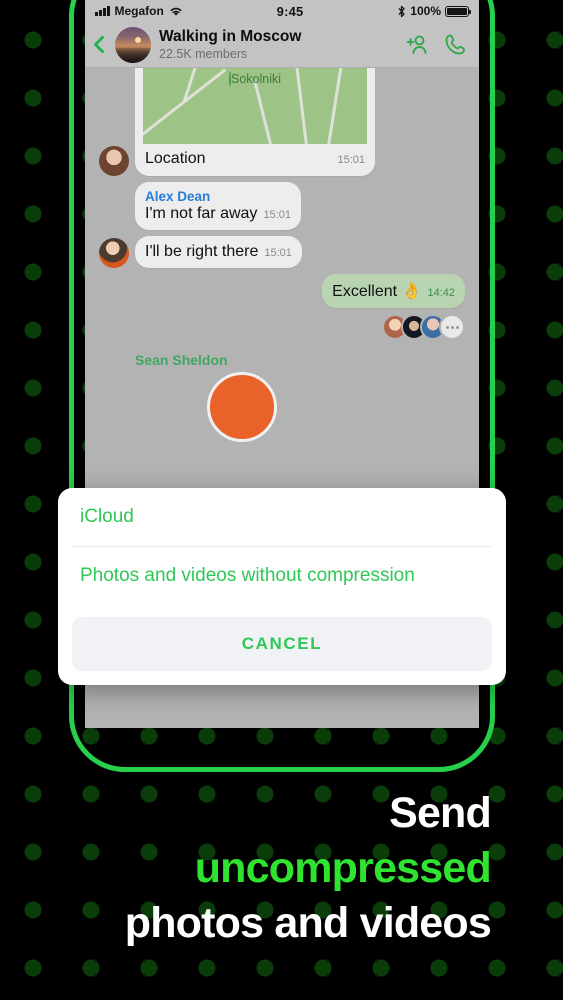 This screenshot has width=563, height=1000. Describe the element at coordinates (441, 293) in the screenshot. I see `message-time: 14:42` at that location.